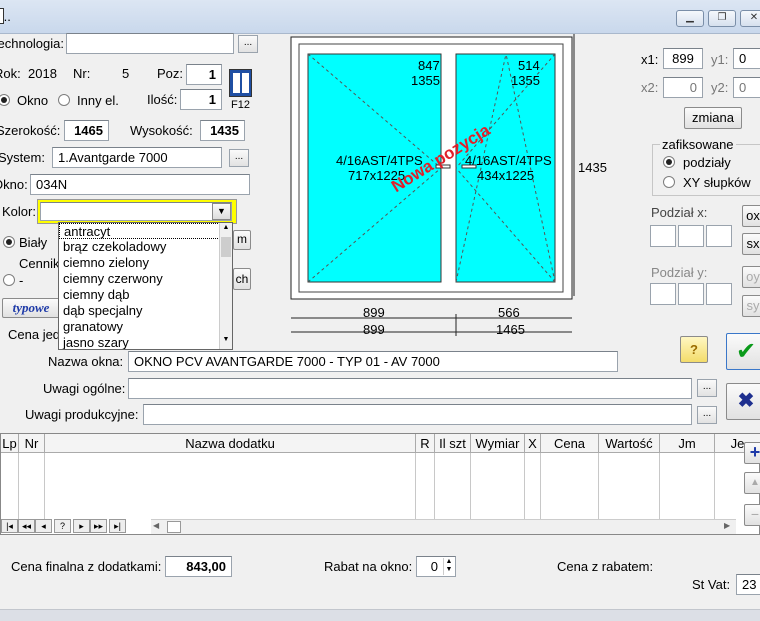 The width and height of the screenshot is (760, 621). What do you see at coordinates (690, 18) in the screenshot?
I see `minimize-button: ▁` at bounding box center [690, 18].